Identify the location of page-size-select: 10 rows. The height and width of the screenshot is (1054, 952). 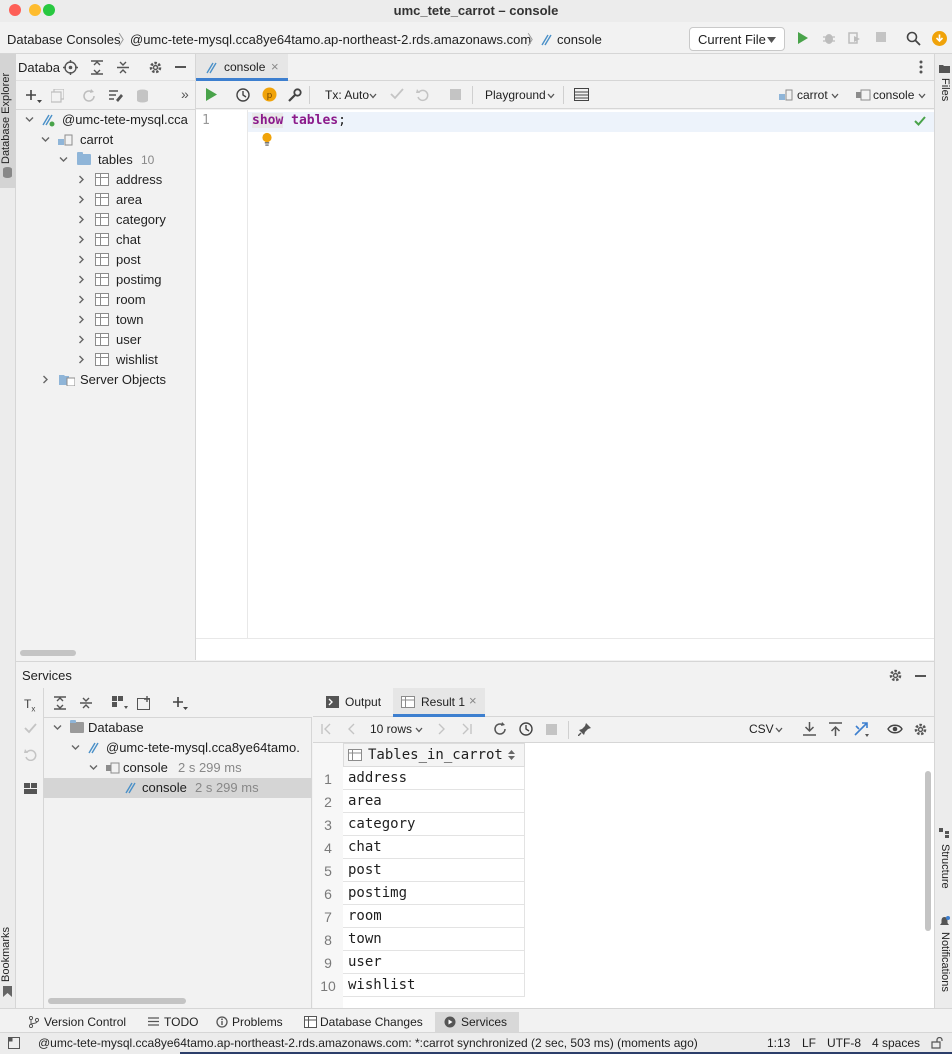
(391, 729).